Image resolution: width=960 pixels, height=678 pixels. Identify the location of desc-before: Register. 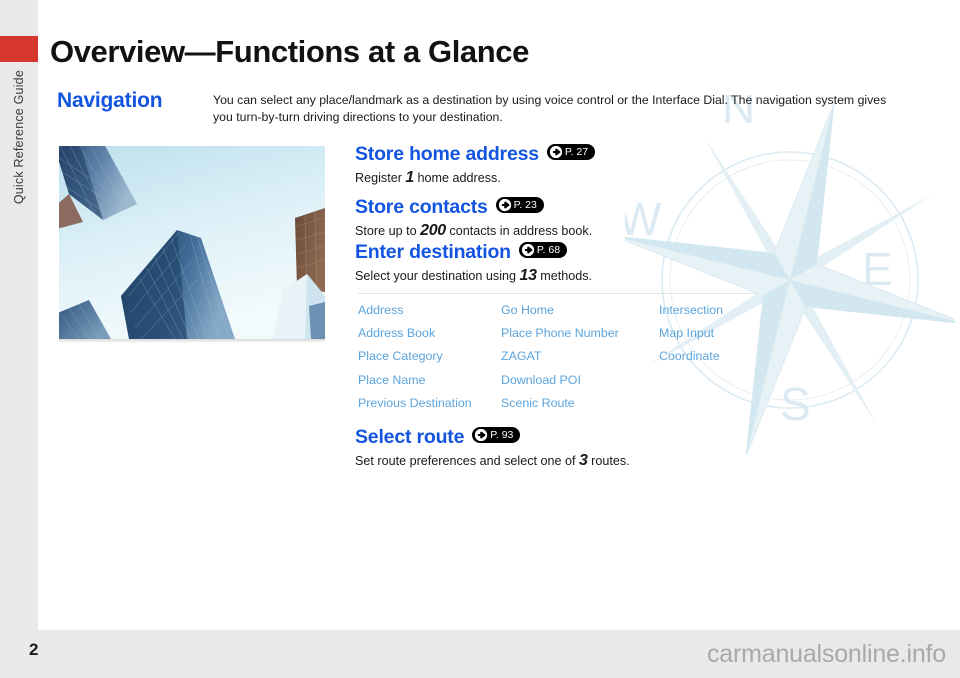
(380, 178).